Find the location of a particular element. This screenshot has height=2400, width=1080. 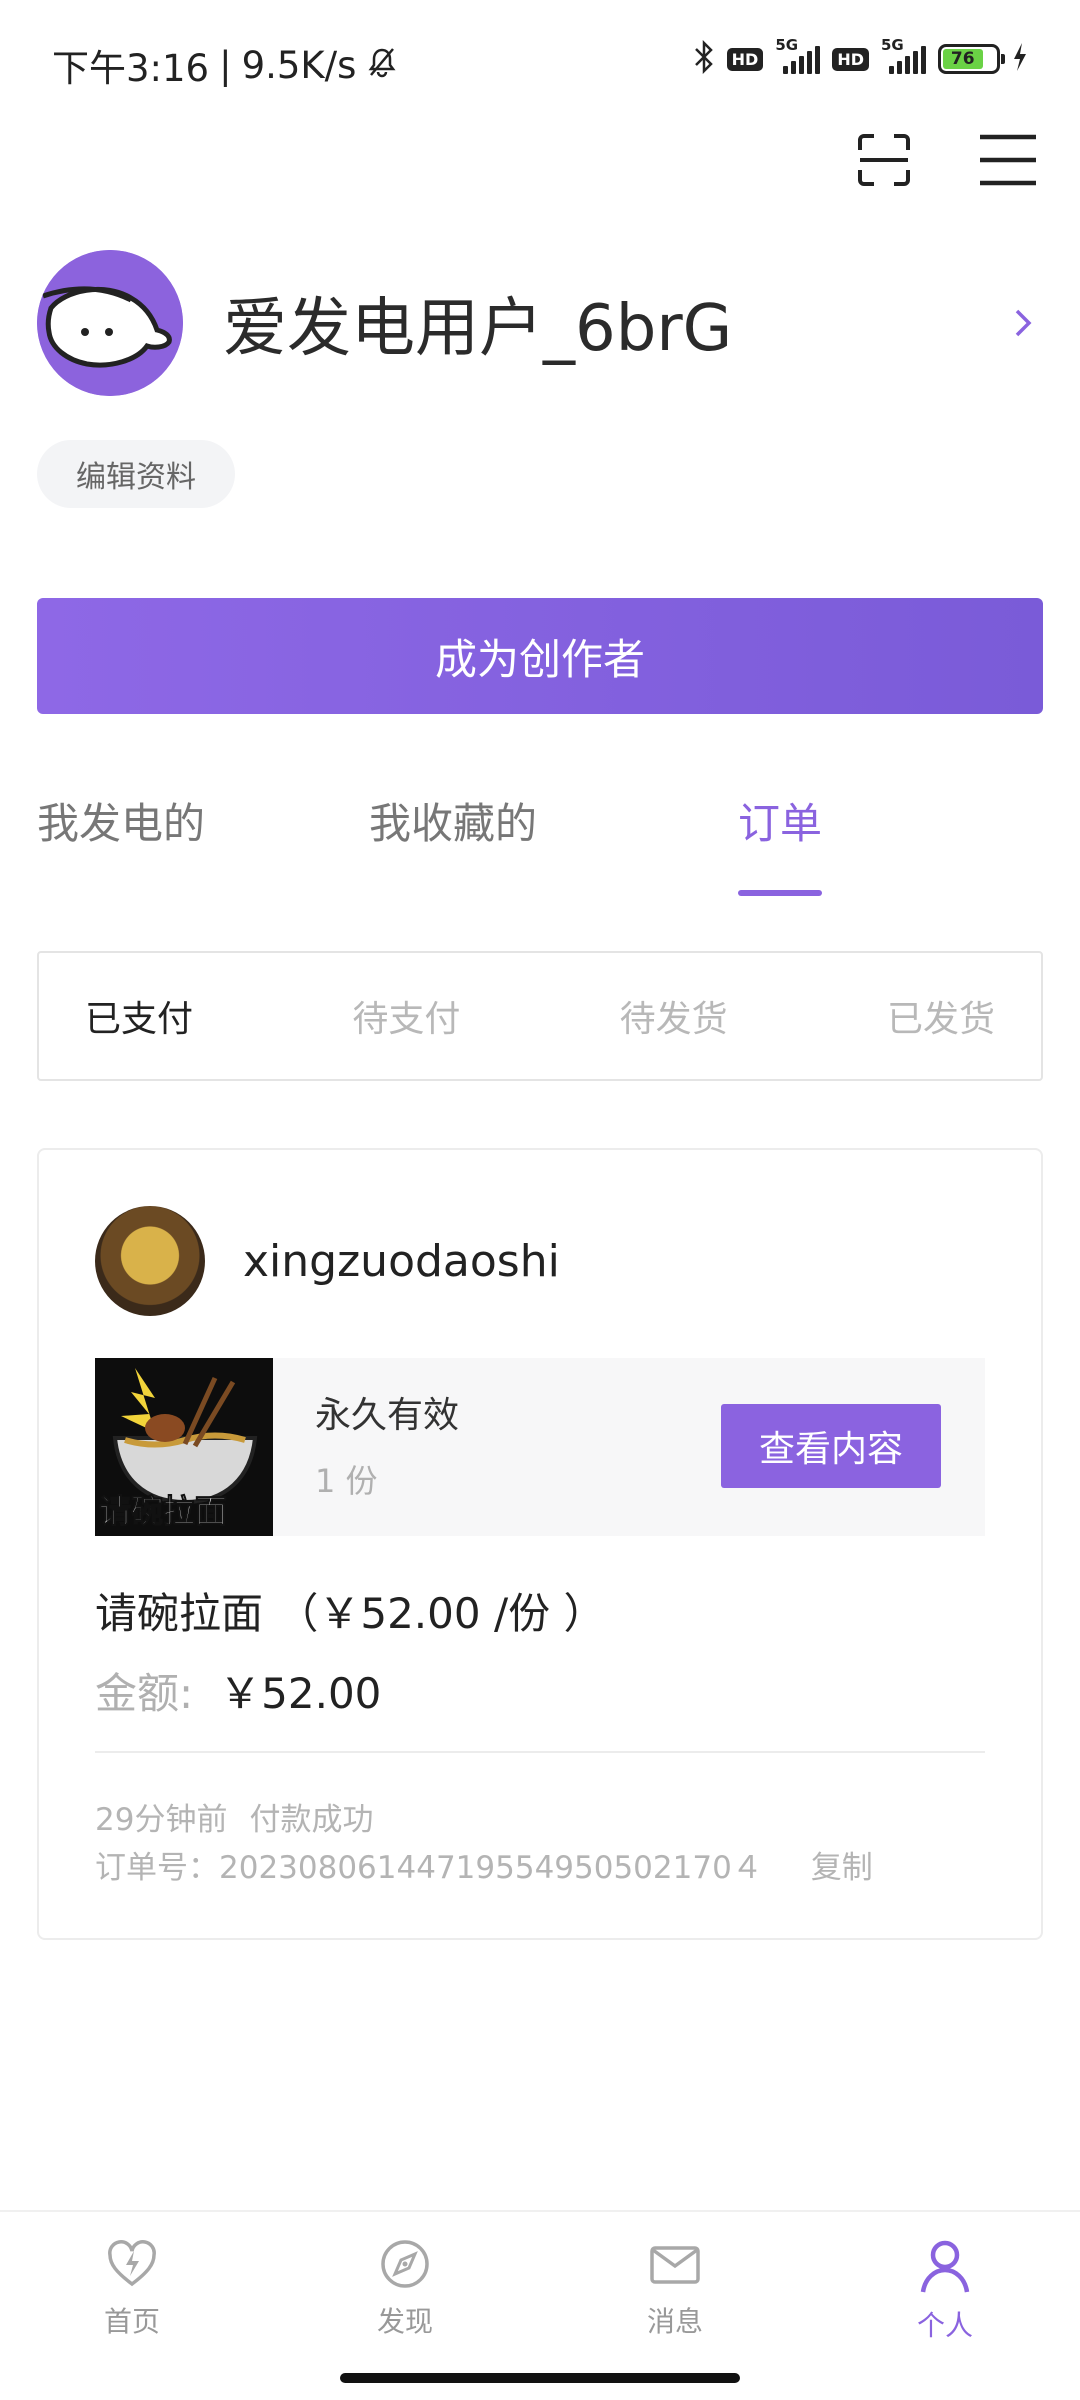

order-number: 订单号：20230806144719554950502170４ is located at coordinates (429, 1868).